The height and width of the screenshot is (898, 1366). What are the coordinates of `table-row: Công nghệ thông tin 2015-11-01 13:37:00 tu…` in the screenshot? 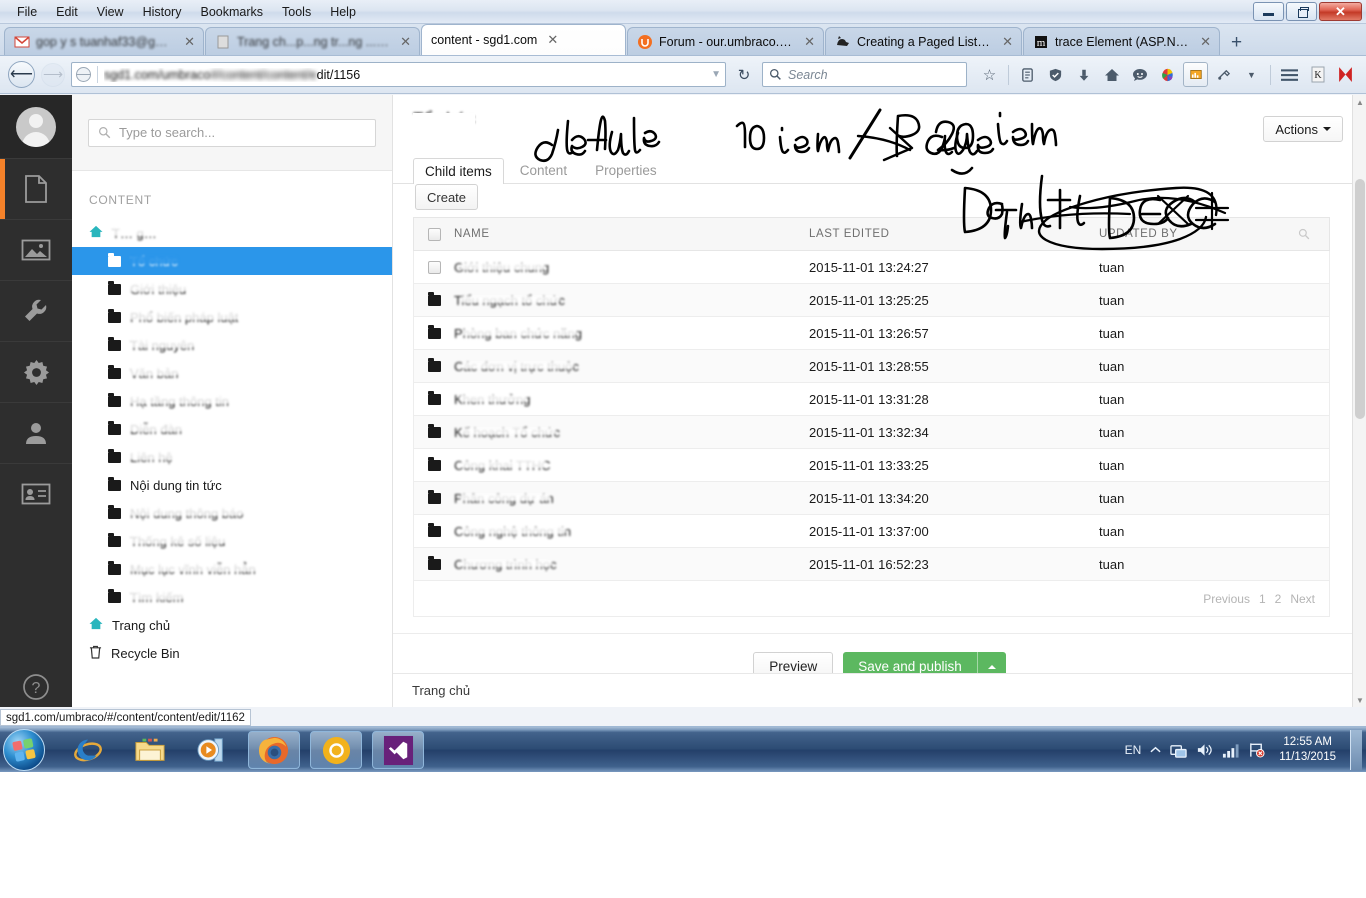 It's located at (871, 531).